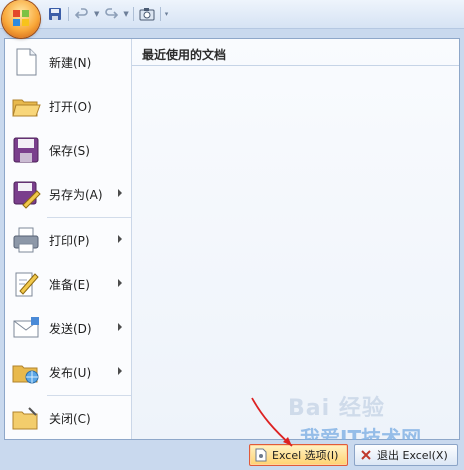  Describe the element at coordinates (25, 418) in the screenshot. I see `close-folder-icon` at that location.